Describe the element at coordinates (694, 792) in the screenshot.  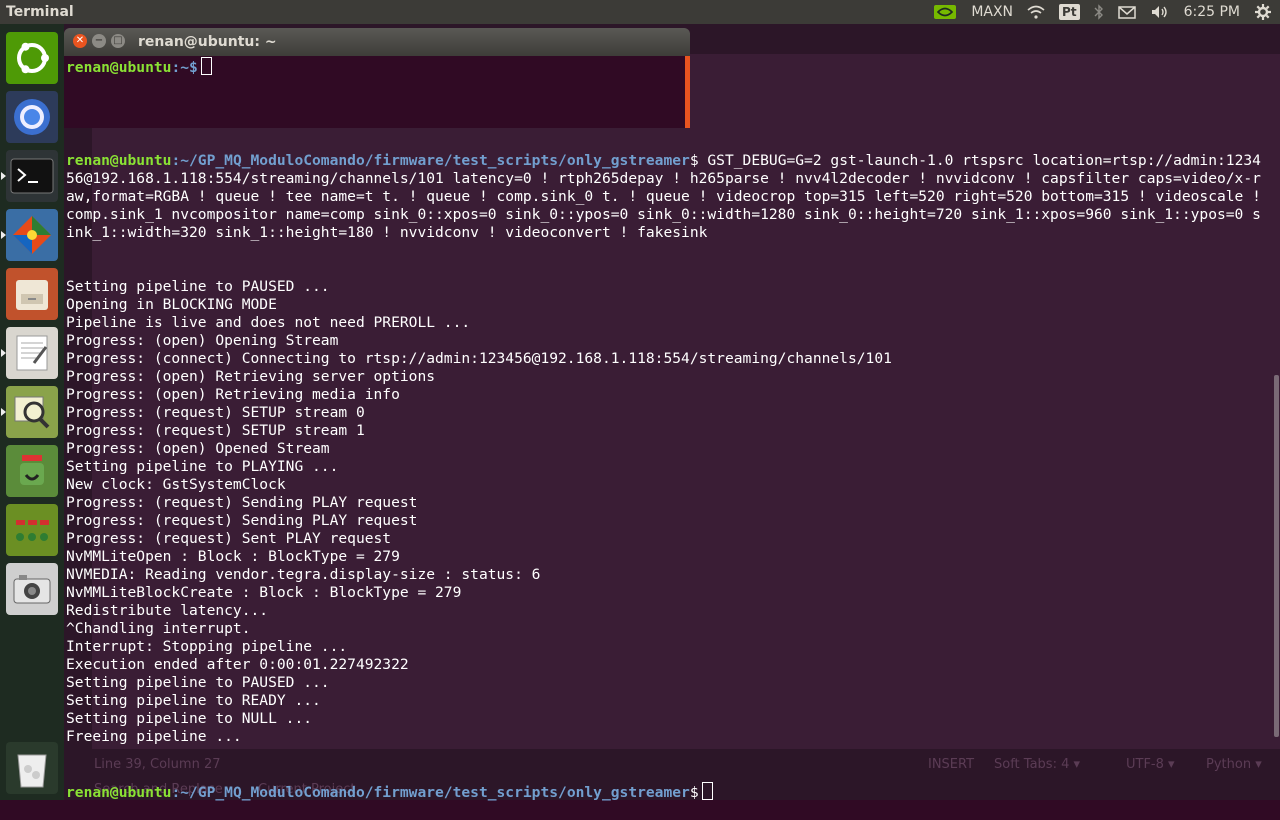
I see `final-prompt-sign: $` at that location.